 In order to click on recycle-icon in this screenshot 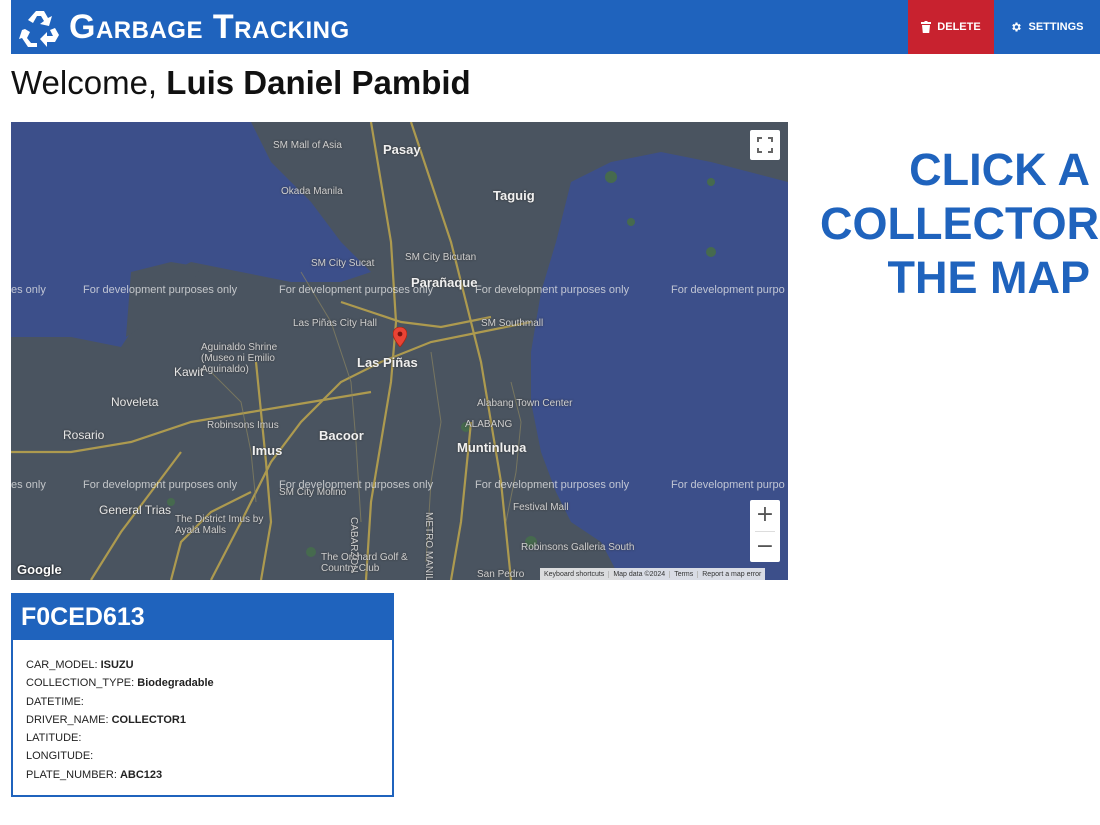, I will do `click(39, 29)`.